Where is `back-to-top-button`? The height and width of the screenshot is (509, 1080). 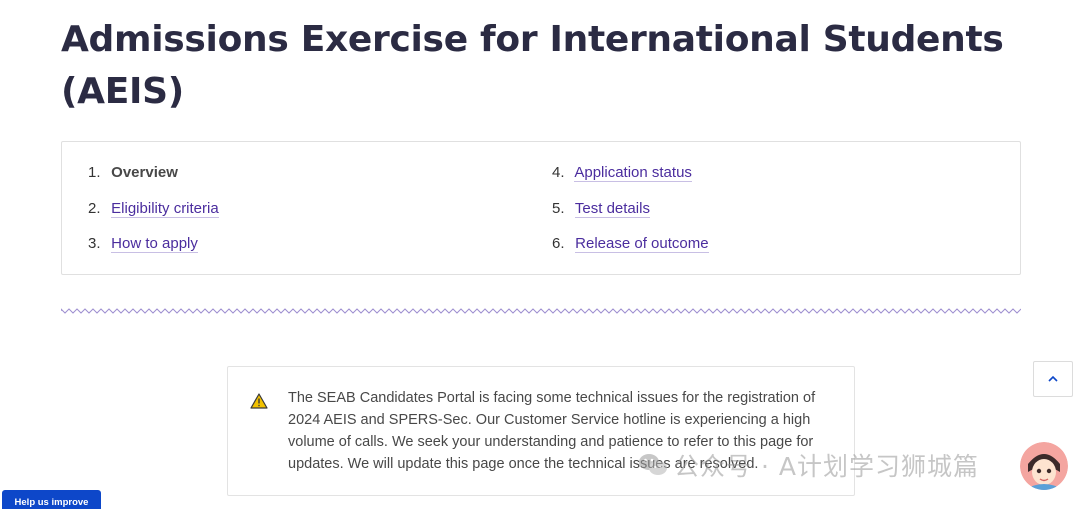
back-to-top-button is located at coordinates (1053, 379).